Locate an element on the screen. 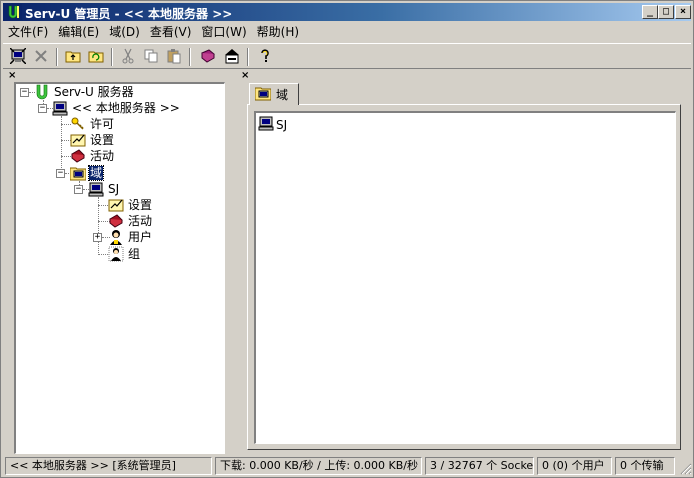  tree-node-domain-sj: SJ is located at coordinates (104, 189).